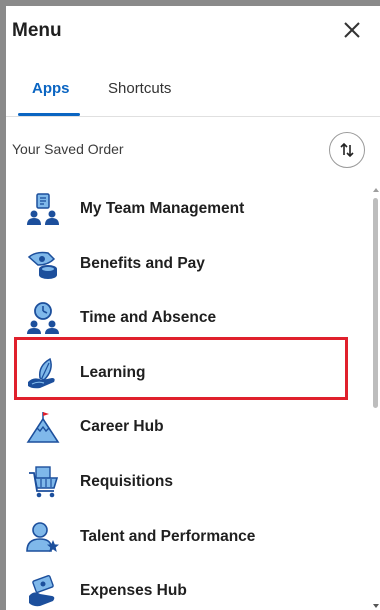 Image resolution: width=380 pixels, height=610 pixels. What do you see at coordinates (43, 318) in the screenshot?
I see `time-absence-icon` at bounding box center [43, 318].